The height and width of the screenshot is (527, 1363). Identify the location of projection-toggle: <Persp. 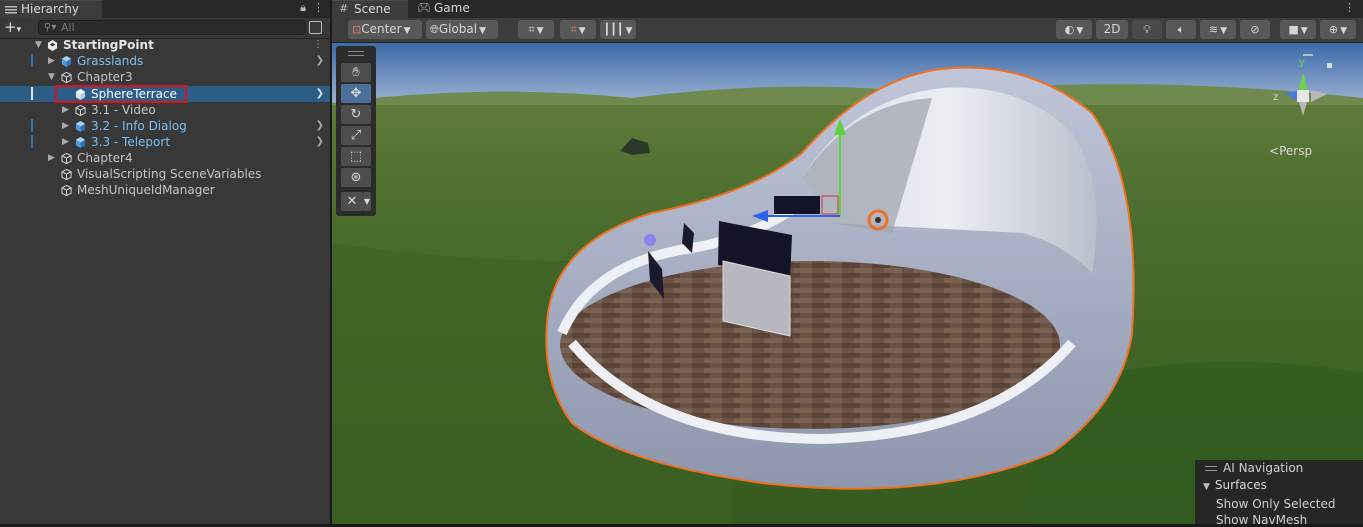
(1290, 151).